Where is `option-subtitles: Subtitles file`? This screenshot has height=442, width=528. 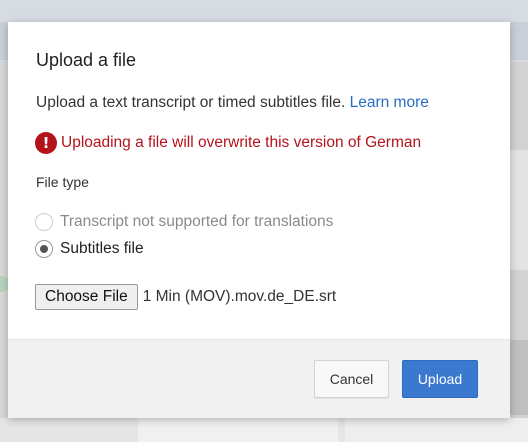 option-subtitles: Subtitles file is located at coordinates (89, 249).